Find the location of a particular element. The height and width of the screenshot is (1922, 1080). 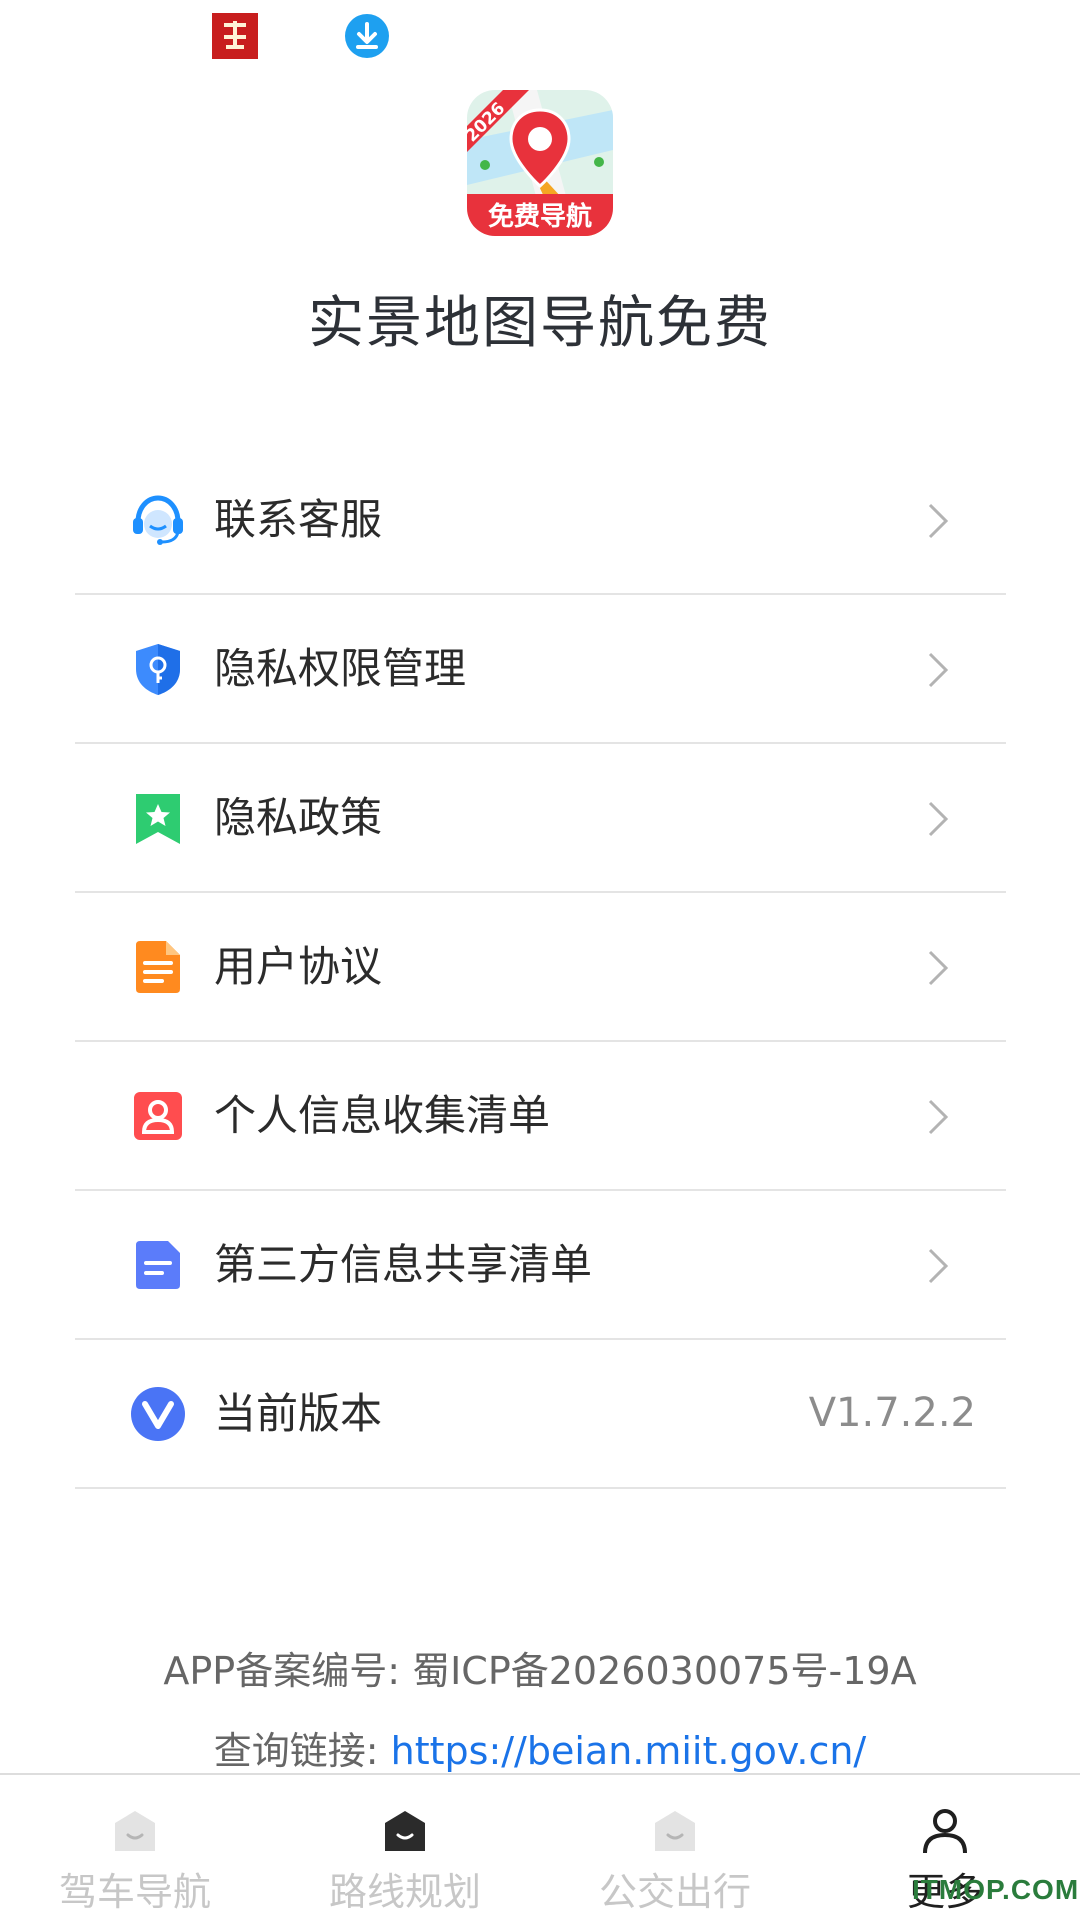

icp-record-text: APP备案编号: 蜀ICP备2026030075号-19A is located at coordinates (540, 1671).